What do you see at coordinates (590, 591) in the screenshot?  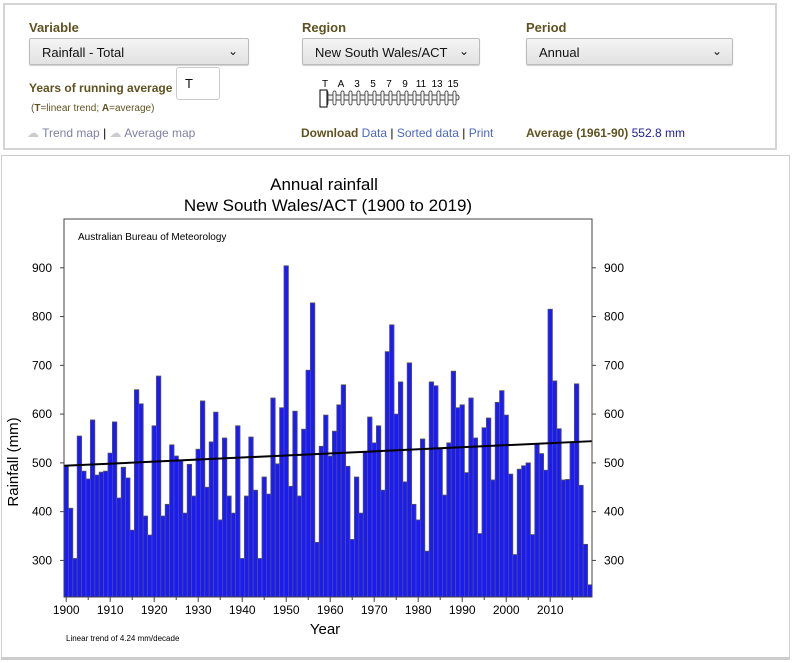 I see `bar-2019` at bounding box center [590, 591].